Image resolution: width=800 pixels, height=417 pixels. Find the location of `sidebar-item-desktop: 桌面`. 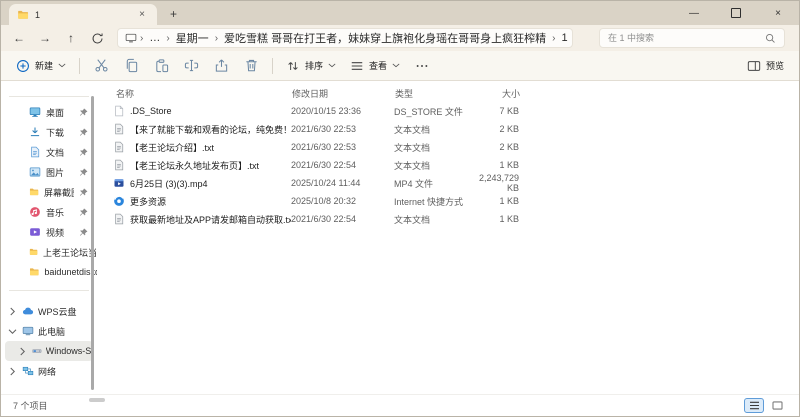

sidebar-item-desktop: 桌面 is located at coordinates (49, 112).